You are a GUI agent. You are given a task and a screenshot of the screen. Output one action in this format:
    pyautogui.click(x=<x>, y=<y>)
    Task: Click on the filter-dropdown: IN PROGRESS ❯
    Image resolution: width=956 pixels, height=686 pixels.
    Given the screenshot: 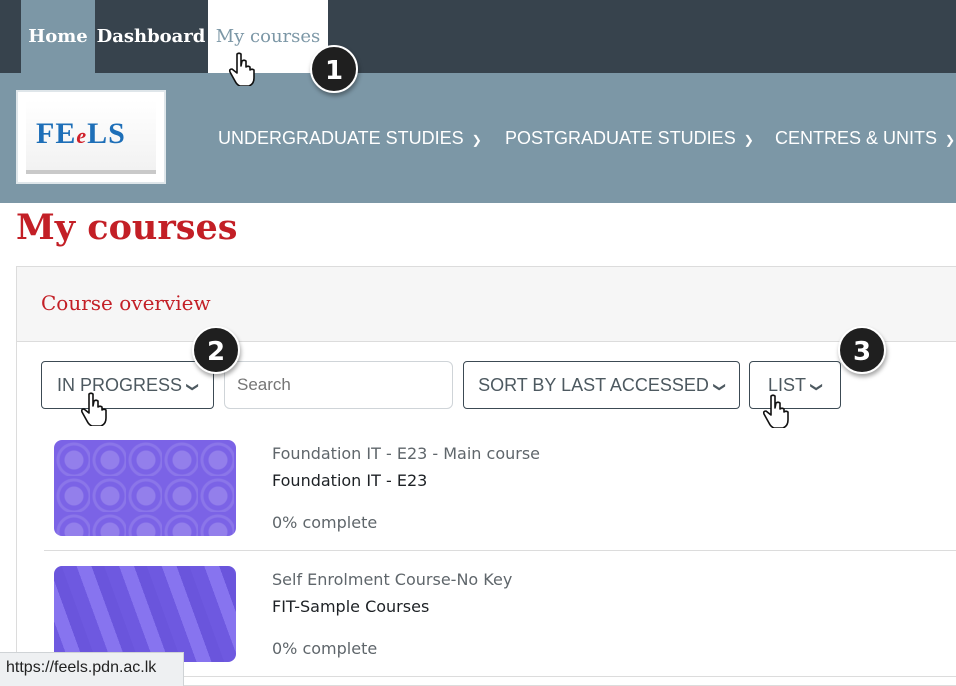 What is the action you would take?
    pyautogui.click(x=127, y=385)
    